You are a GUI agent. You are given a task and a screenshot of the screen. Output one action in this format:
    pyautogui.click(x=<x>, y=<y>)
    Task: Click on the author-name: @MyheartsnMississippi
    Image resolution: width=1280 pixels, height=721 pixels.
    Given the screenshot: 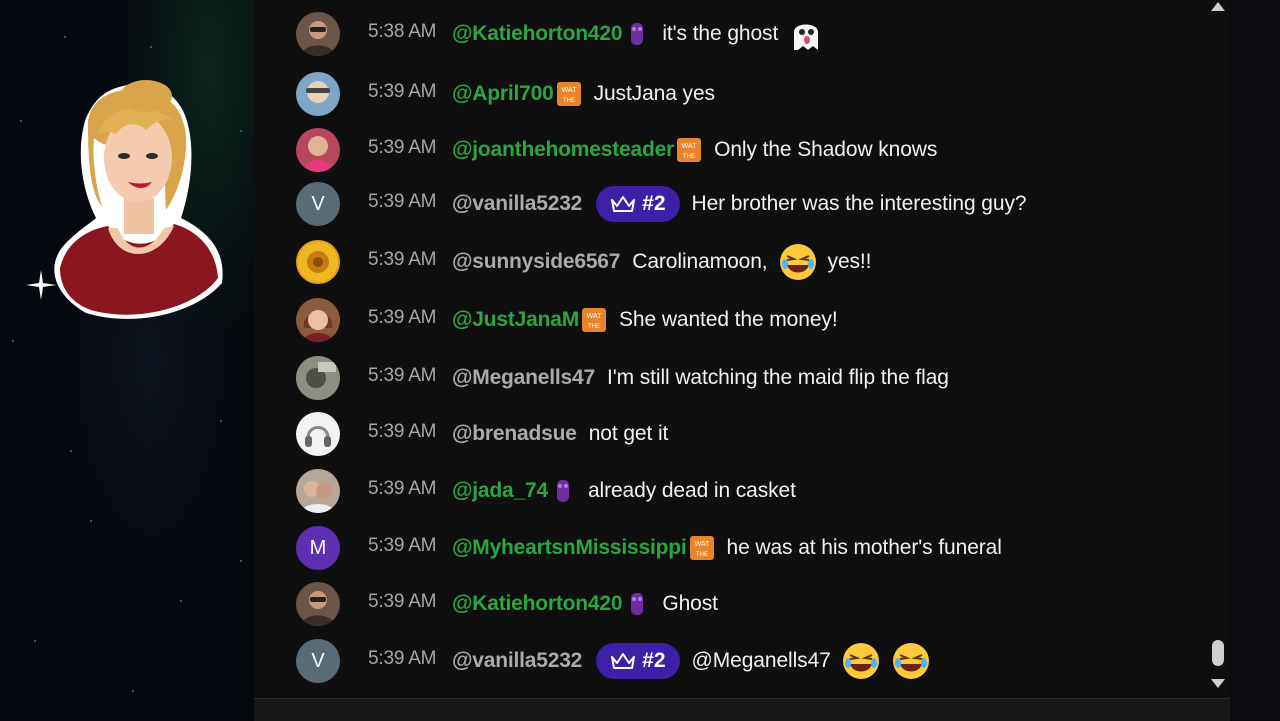 What is the action you would take?
    pyautogui.click(x=569, y=548)
    